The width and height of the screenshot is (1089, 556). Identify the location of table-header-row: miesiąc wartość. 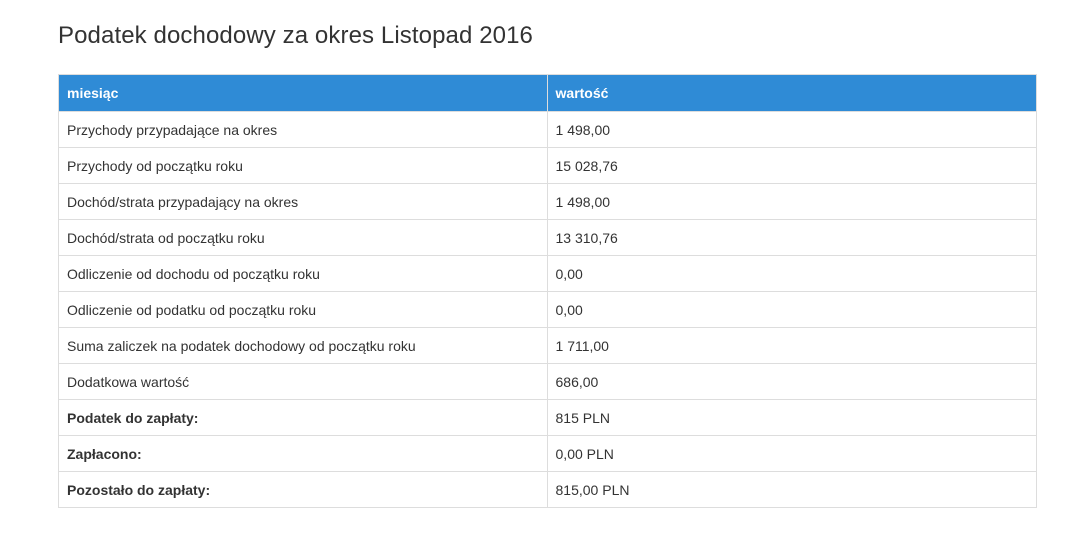
(548, 93).